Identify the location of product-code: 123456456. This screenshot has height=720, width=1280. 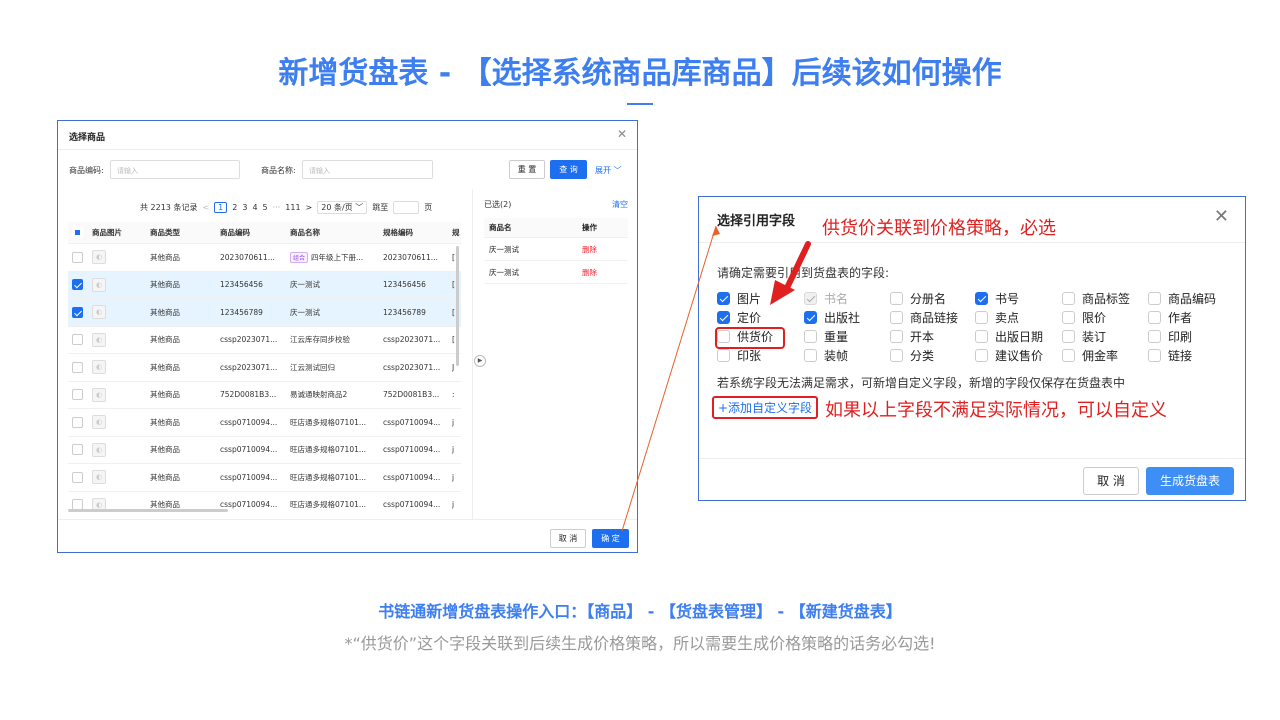
(241, 285).